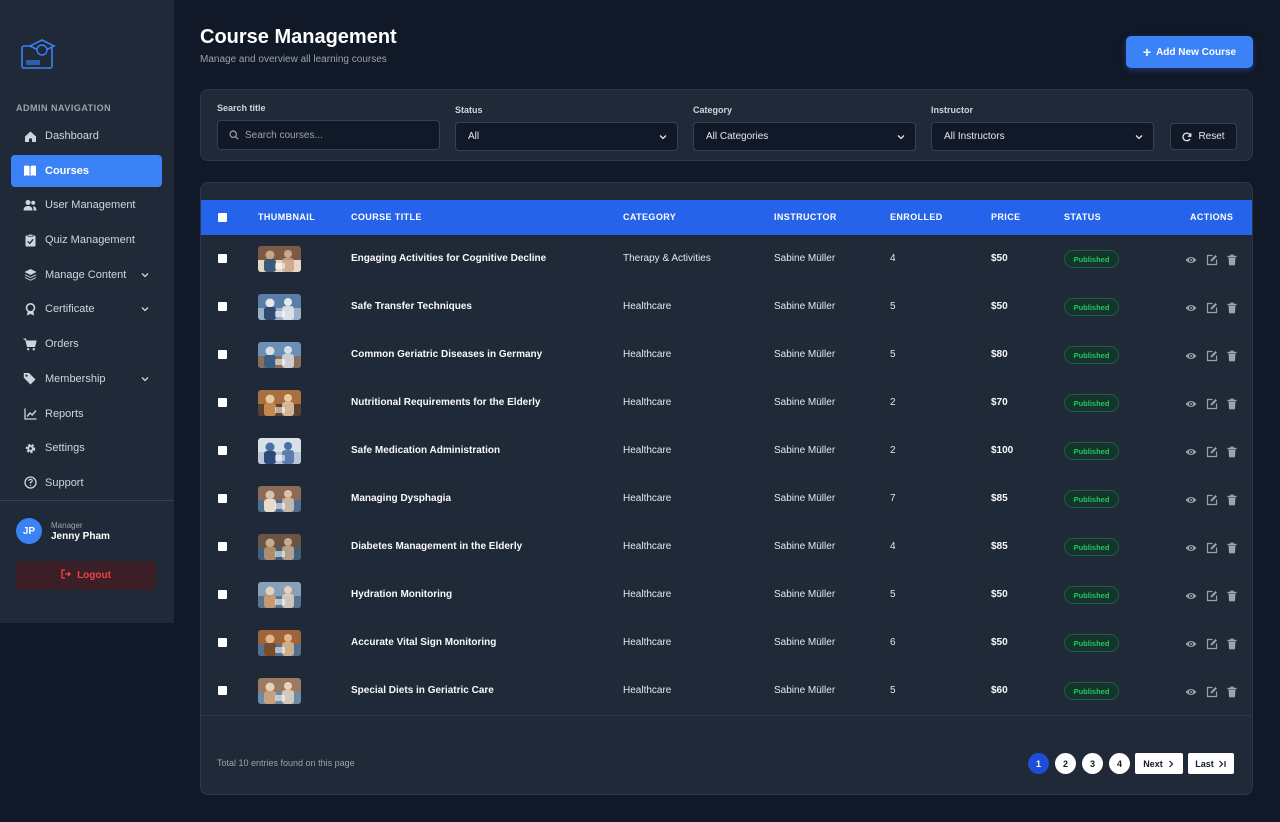  Describe the element at coordinates (86, 275) in the screenshot. I see `sidebar-item-manage-content: Manage Content` at that location.